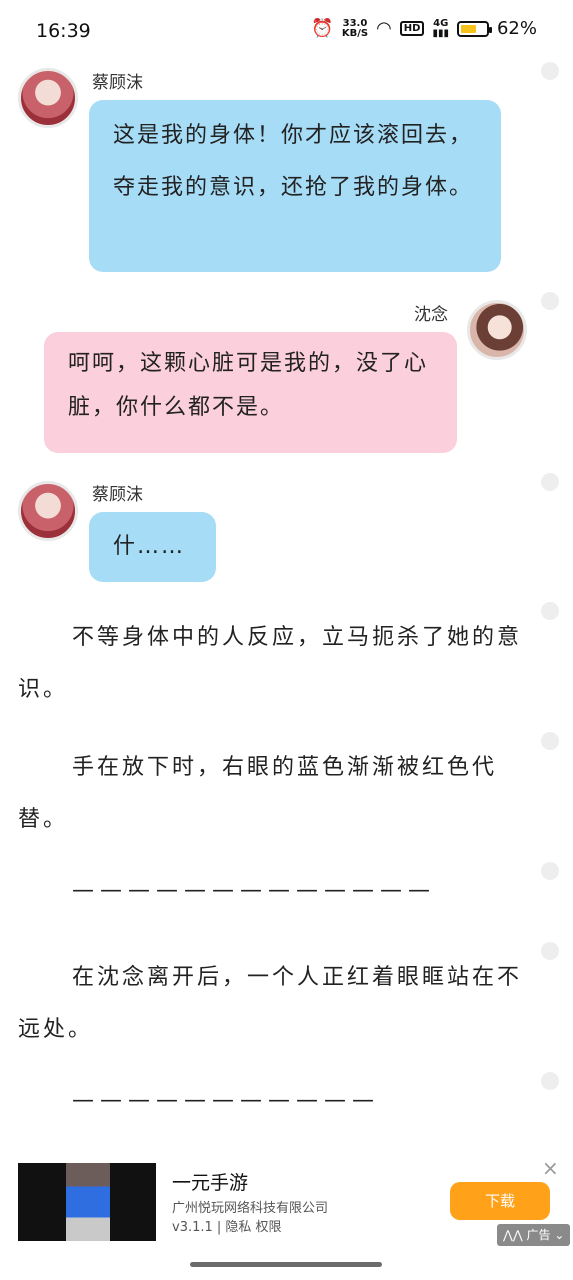 The image size is (573, 1280). I want to click on ad-company: 广州悦玩网络科技有限公司, so click(250, 1208).